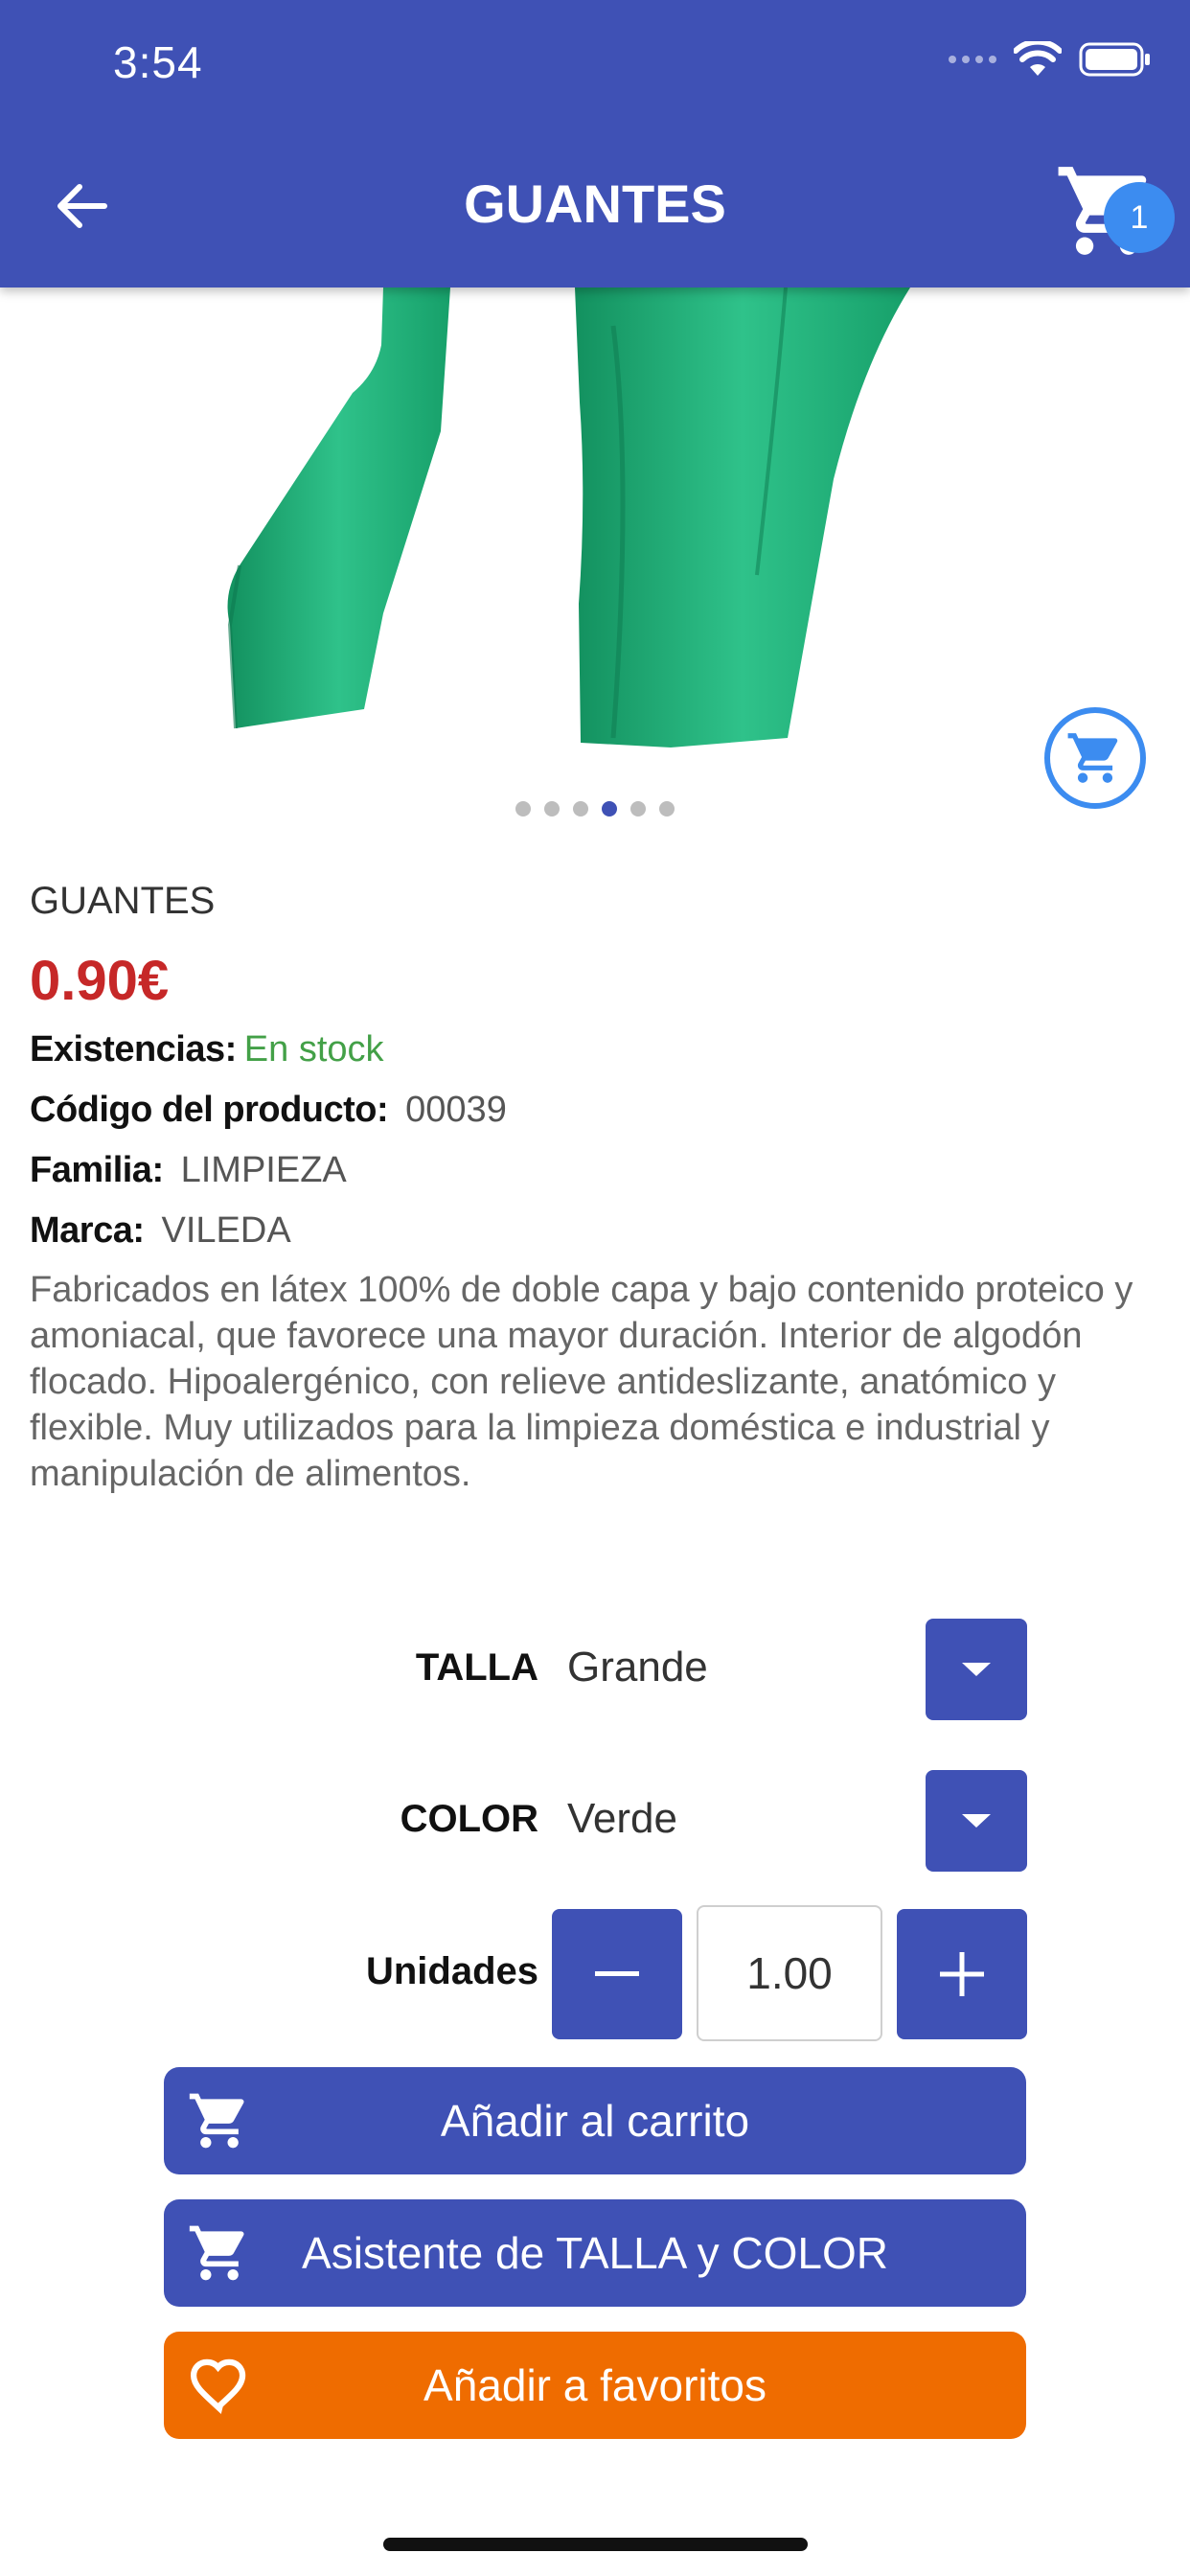 Image resolution: width=1190 pixels, height=2576 pixels. I want to click on brand-value: VILEDA, so click(226, 1230).